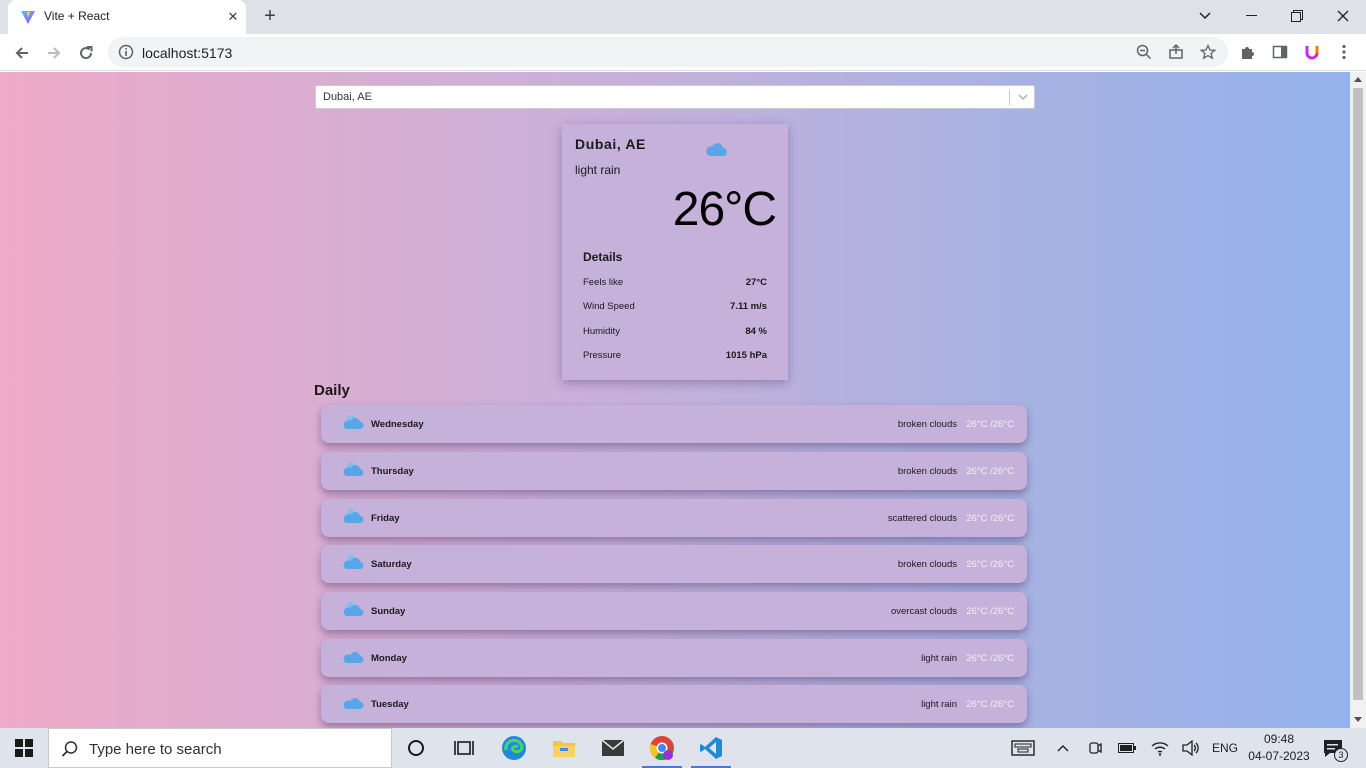 The width and height of the screenshot is (1366, 768). Describe the element at coordinates (1248, 52) in the screenshot. I see `extensions-button` at that location.